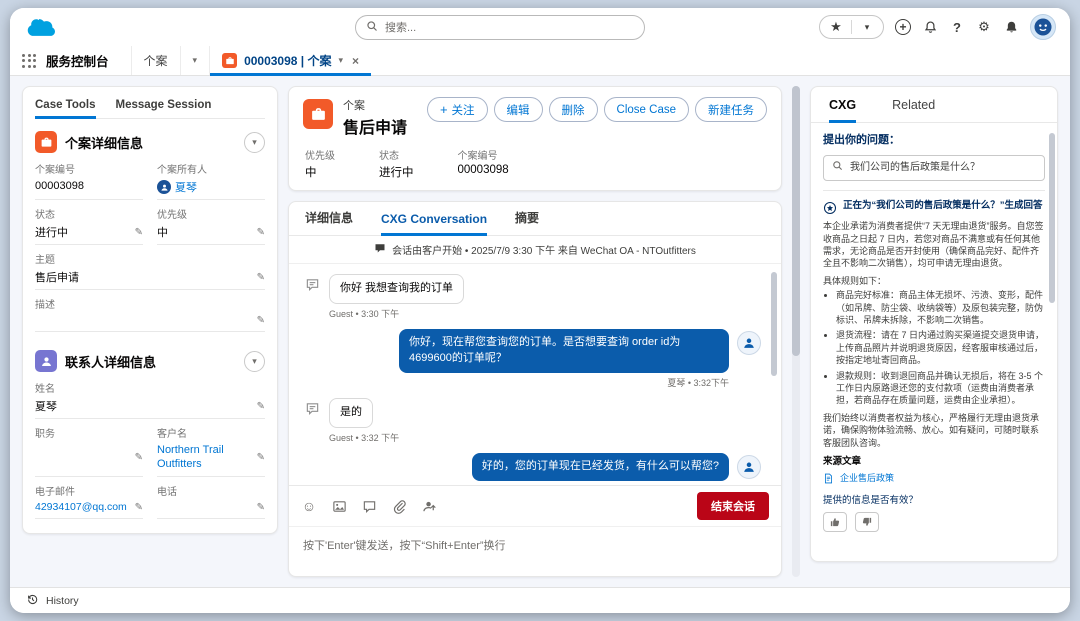 This screenshot has height=621, width=1080. What do you see at coordinates (164, 107) in the screenshot?
I see `tab-message-session: Message Session` at bounding box center [164, 107].